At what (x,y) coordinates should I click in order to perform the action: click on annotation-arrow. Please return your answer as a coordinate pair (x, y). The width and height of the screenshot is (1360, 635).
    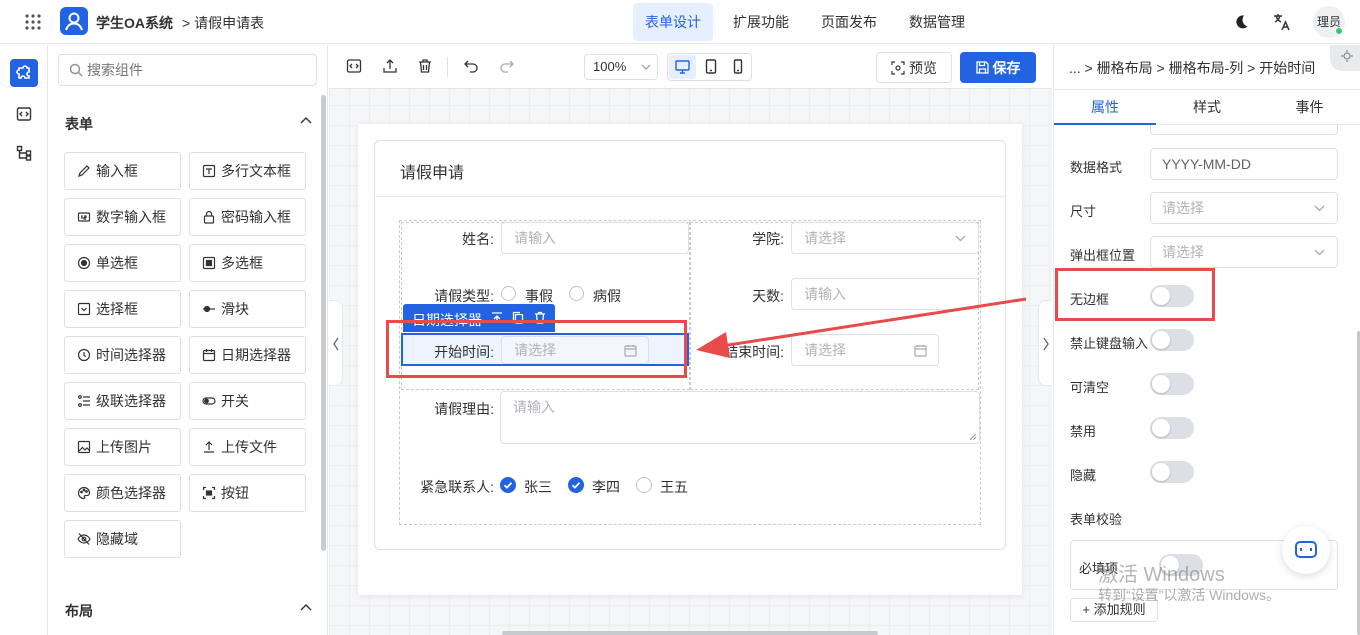
    Looking at the image, I should click on (861, 327).